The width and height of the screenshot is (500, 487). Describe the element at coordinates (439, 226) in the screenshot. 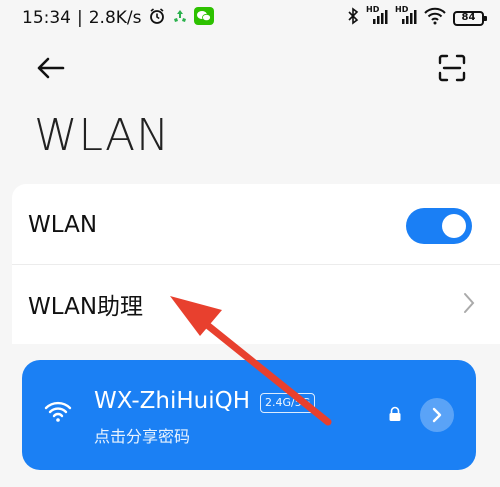

I see `wlan-toggle` at that location.